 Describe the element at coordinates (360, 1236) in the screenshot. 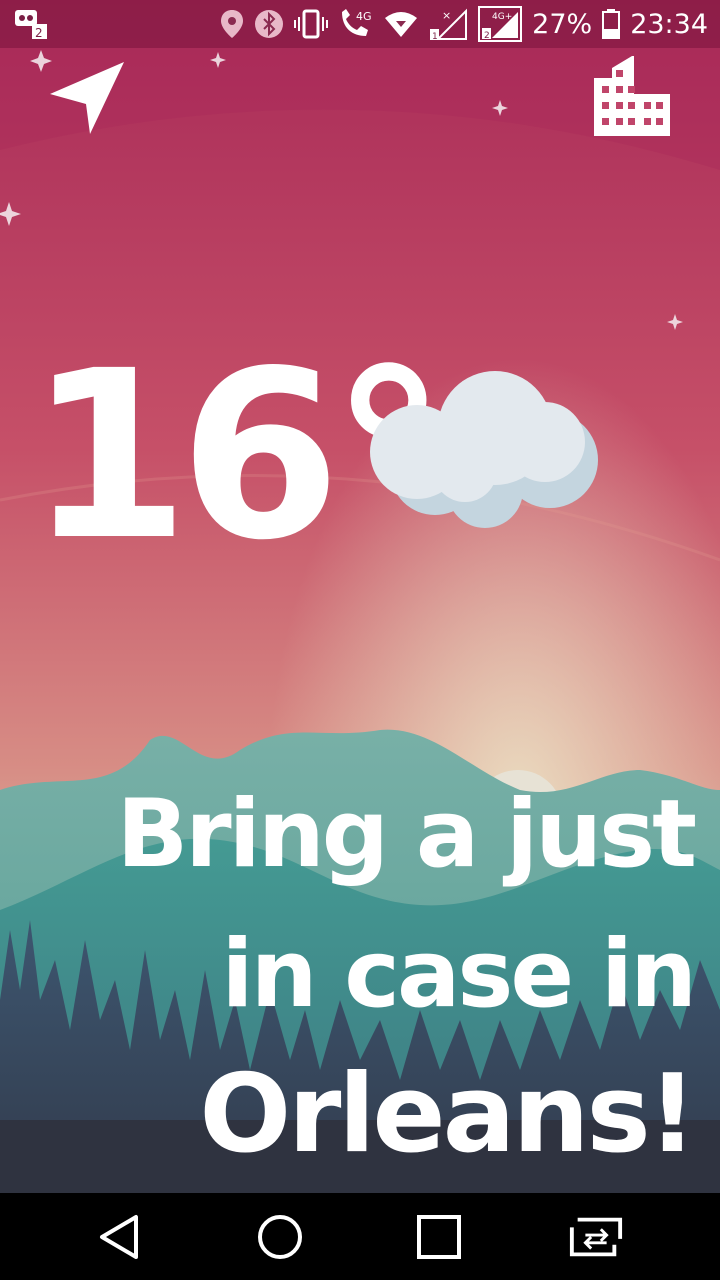

I see `navigation-bar` at that location.